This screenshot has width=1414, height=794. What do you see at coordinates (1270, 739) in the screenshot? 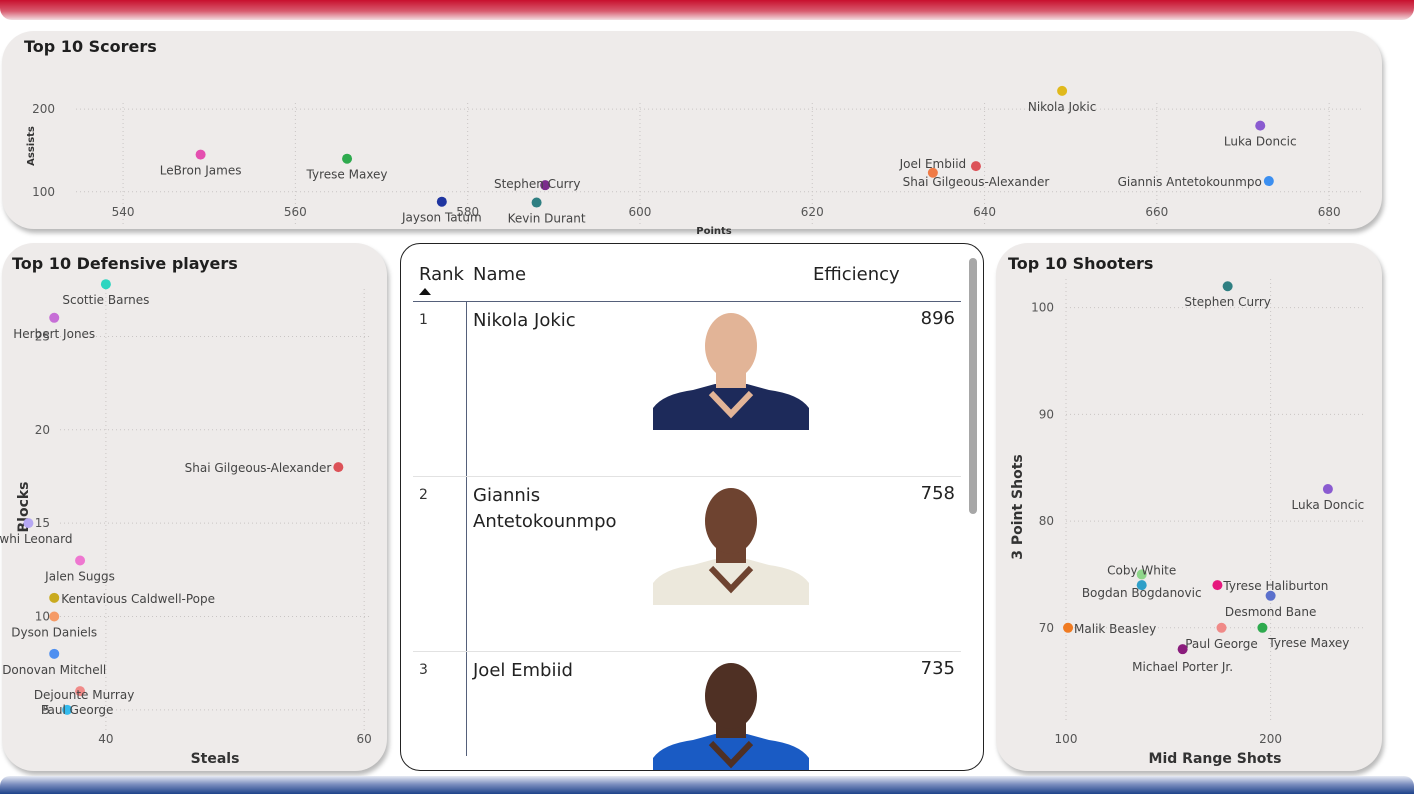
I see `shooters-x-tick: 200` at bounding box center [1270, 739].